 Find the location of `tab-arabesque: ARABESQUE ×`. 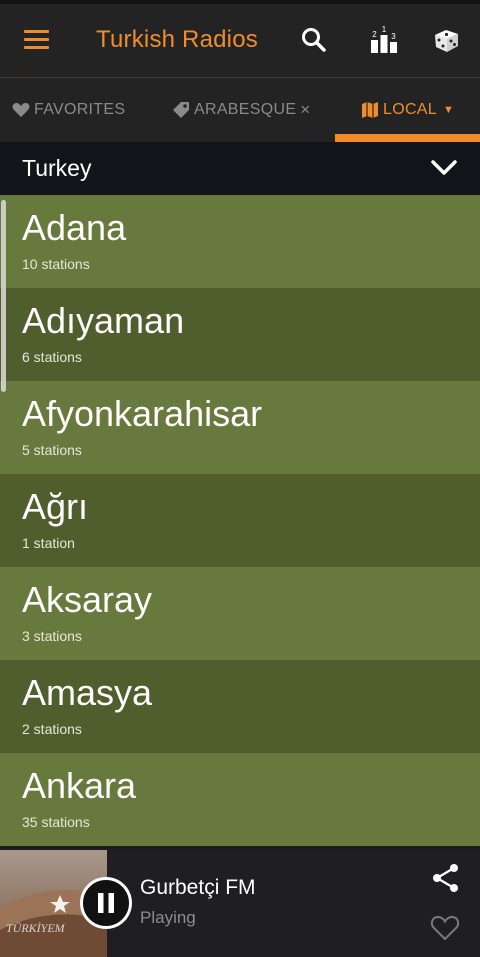

tab-arabesque: ARABESQUE × is located at coordinates (241, 110).